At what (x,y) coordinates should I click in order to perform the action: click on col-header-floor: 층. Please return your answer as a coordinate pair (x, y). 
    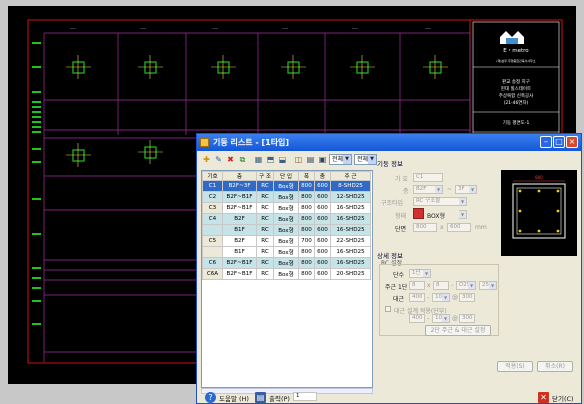
    Looking at the image, I should click on (239, 176).